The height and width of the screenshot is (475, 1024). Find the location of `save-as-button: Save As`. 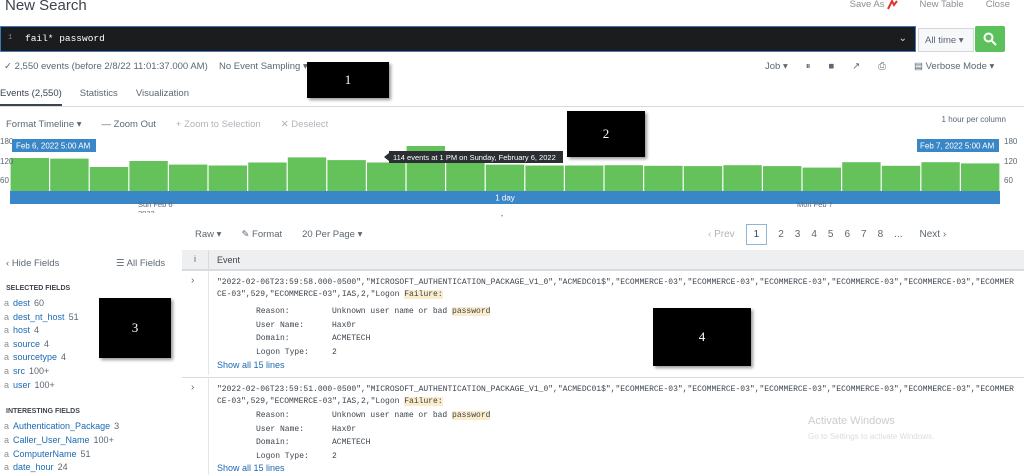

save-as-button: Save As is located at coordinates (874, 5).